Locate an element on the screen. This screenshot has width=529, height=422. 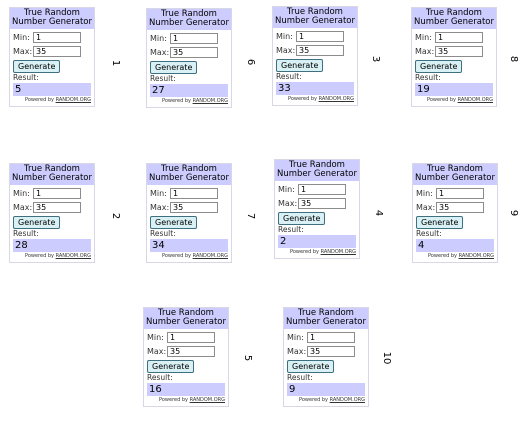
side-number: 10 is located at coordinates (386, 358).